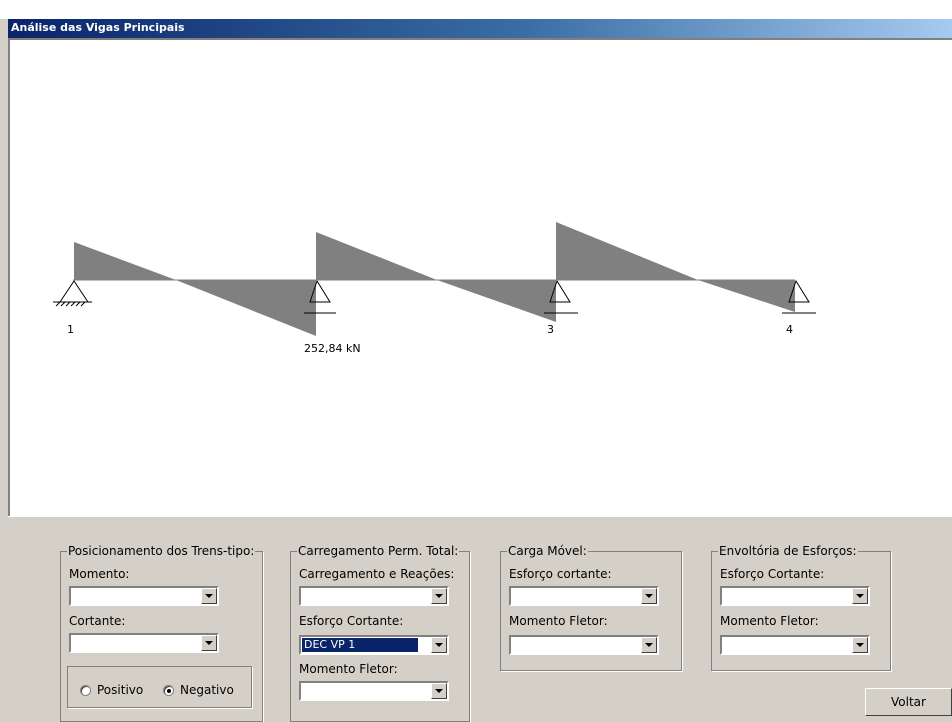 The width and height of the screenshot is (952, 722). Describe the element at coordinates (789, 329) in the screenshot. I see `support-label-4: 4` at that location.